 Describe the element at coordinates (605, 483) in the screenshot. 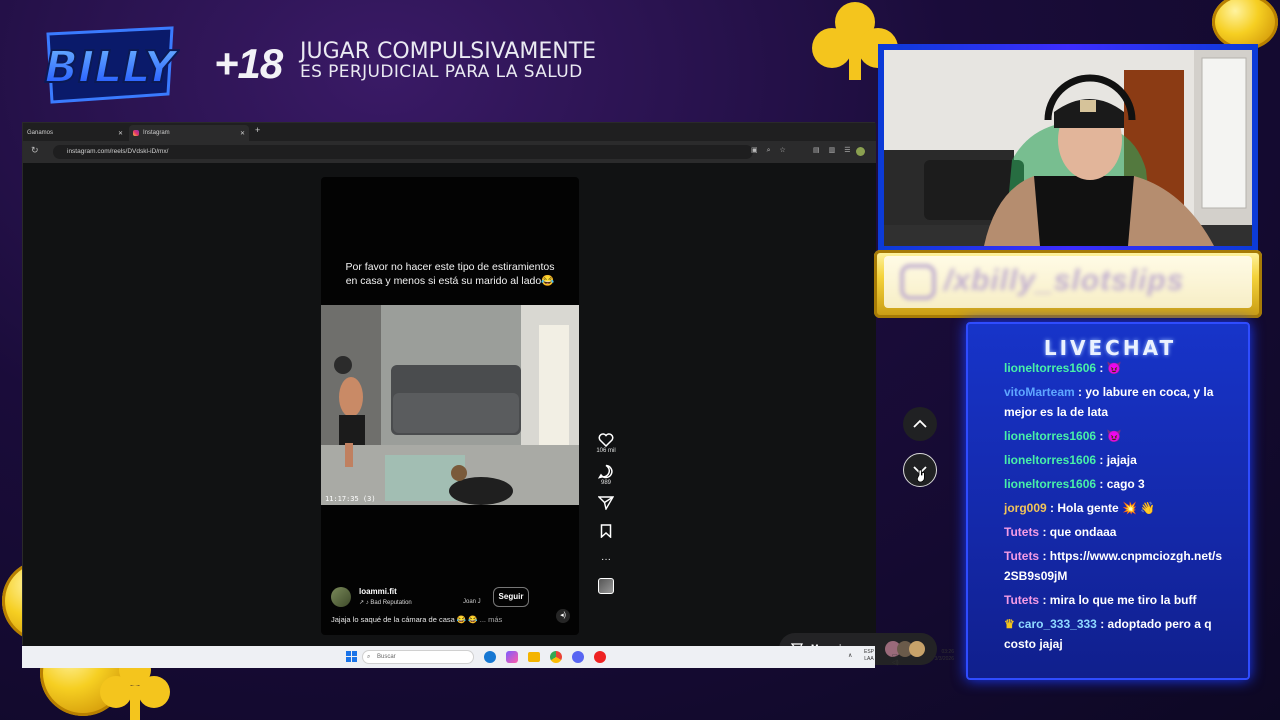

I see `comment-count: 989` at that location.